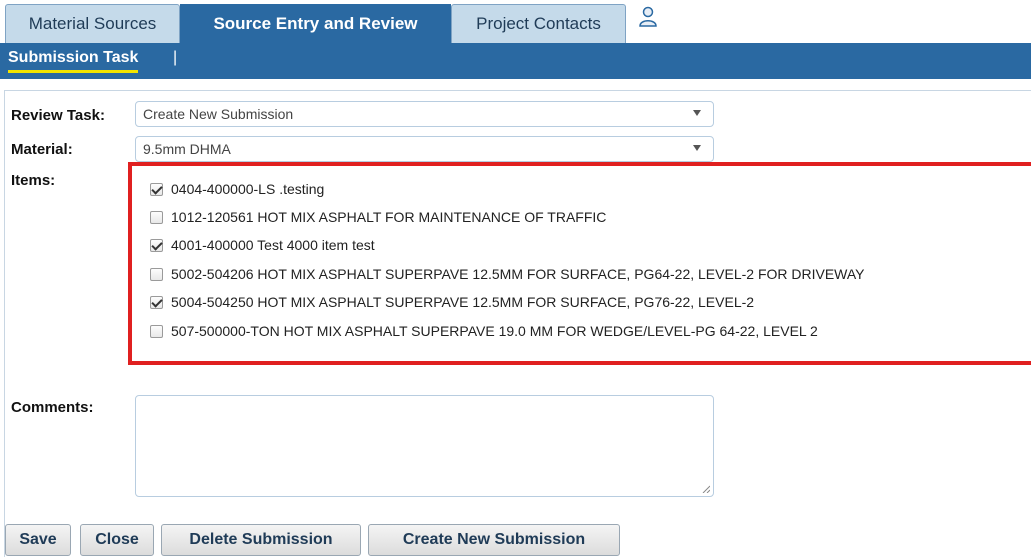 This screenshot has width=1031, height=557. Describe the element at coordinates (515, 61) in the screenshot. I see `sub-navigation: Submission Task |` at that location.